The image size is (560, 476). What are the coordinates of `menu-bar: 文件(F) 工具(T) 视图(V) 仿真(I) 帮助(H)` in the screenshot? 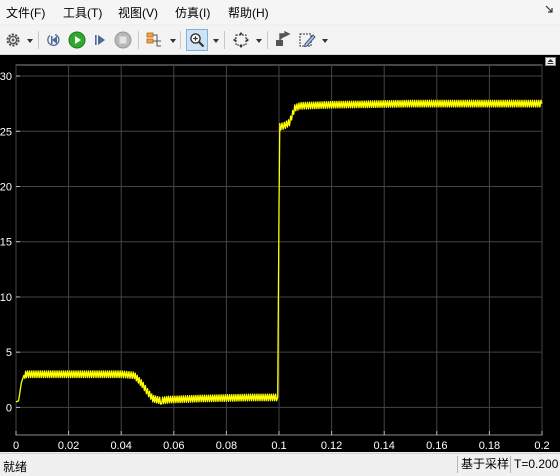 It's located at (280, 12).